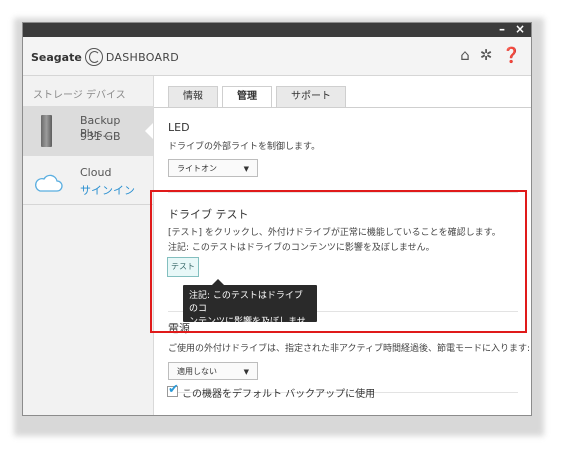 The height and width of the screenshot is (459, 572). I want to click on test-button: テスト, so click(183, 267).